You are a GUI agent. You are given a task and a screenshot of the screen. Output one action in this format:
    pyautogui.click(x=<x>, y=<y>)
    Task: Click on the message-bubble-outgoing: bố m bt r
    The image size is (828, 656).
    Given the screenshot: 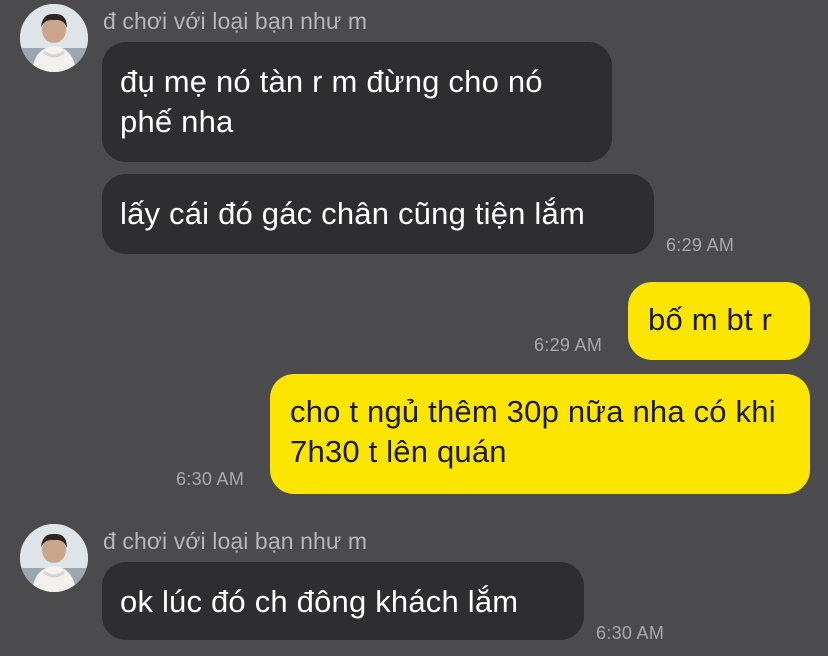 What is the action you would take?
    pyautogui.click(x=719, y=321)
    